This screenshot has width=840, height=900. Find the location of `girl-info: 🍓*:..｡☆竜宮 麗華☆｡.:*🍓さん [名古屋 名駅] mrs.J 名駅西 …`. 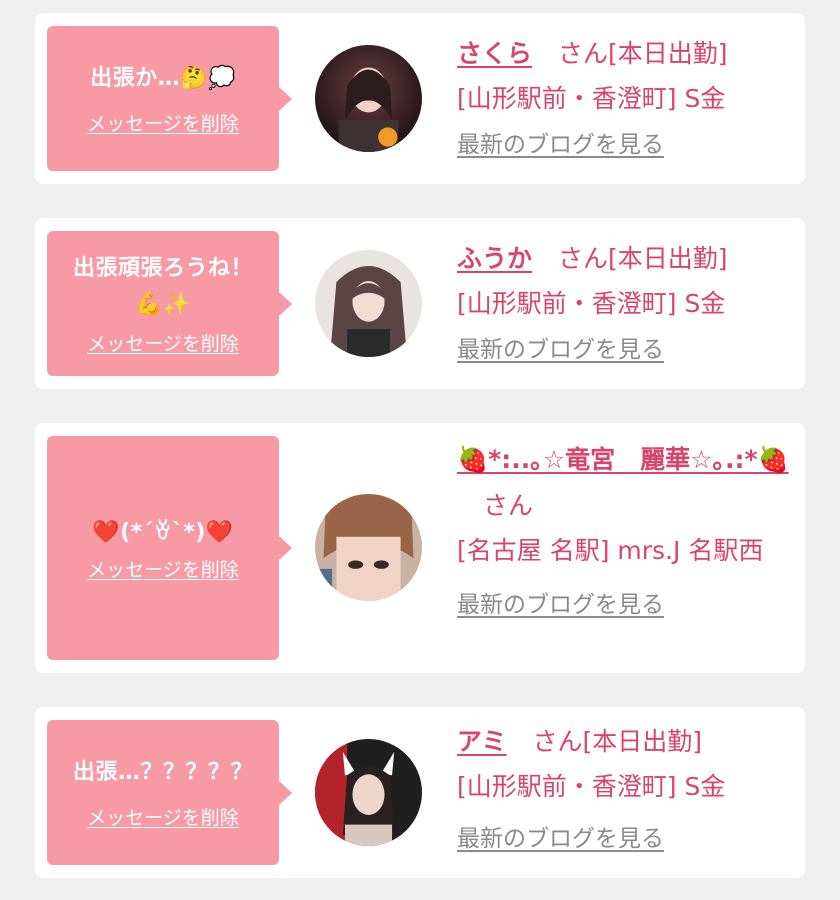

girl-info: 🍓*:..｡☆竜宮 麗華☆｡.:*🍓さん [名古屋 名駅] mrs.J 名駅西 … is located at coordinates (627, 528).